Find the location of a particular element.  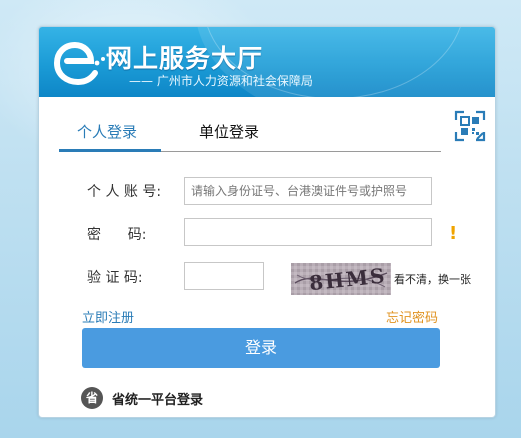

account-label: 个 人 账 号: is located at coordinates (124, 192).